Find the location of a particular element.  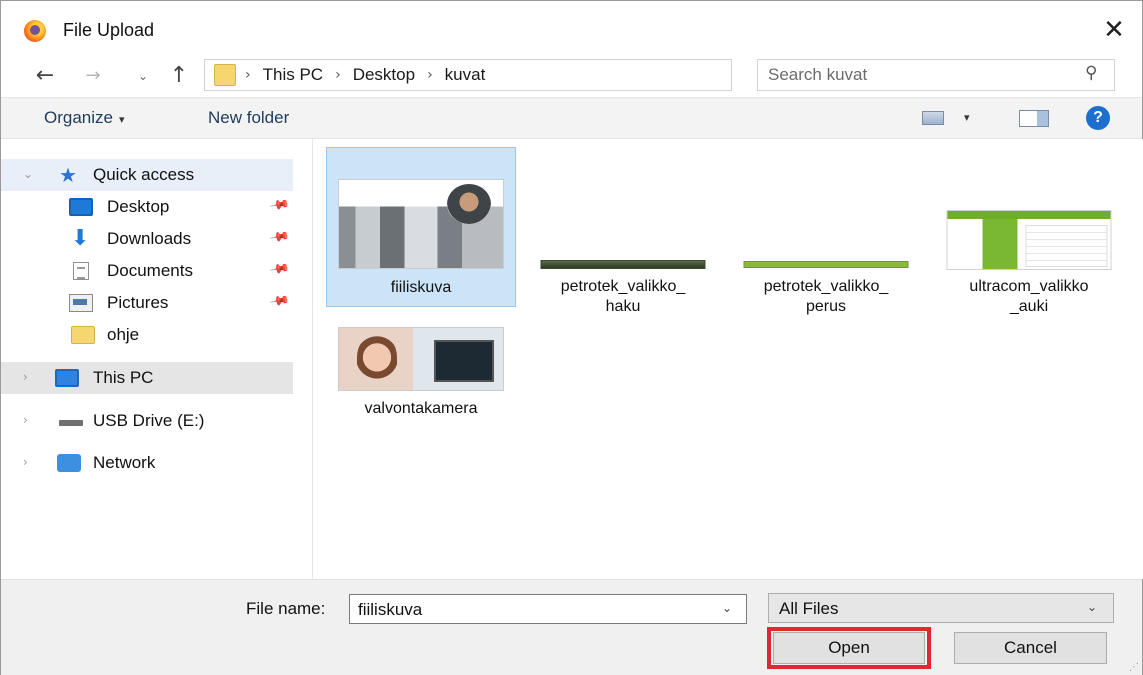

breadcrumb-this-pc: This PC is located at coordinates (293, 75).